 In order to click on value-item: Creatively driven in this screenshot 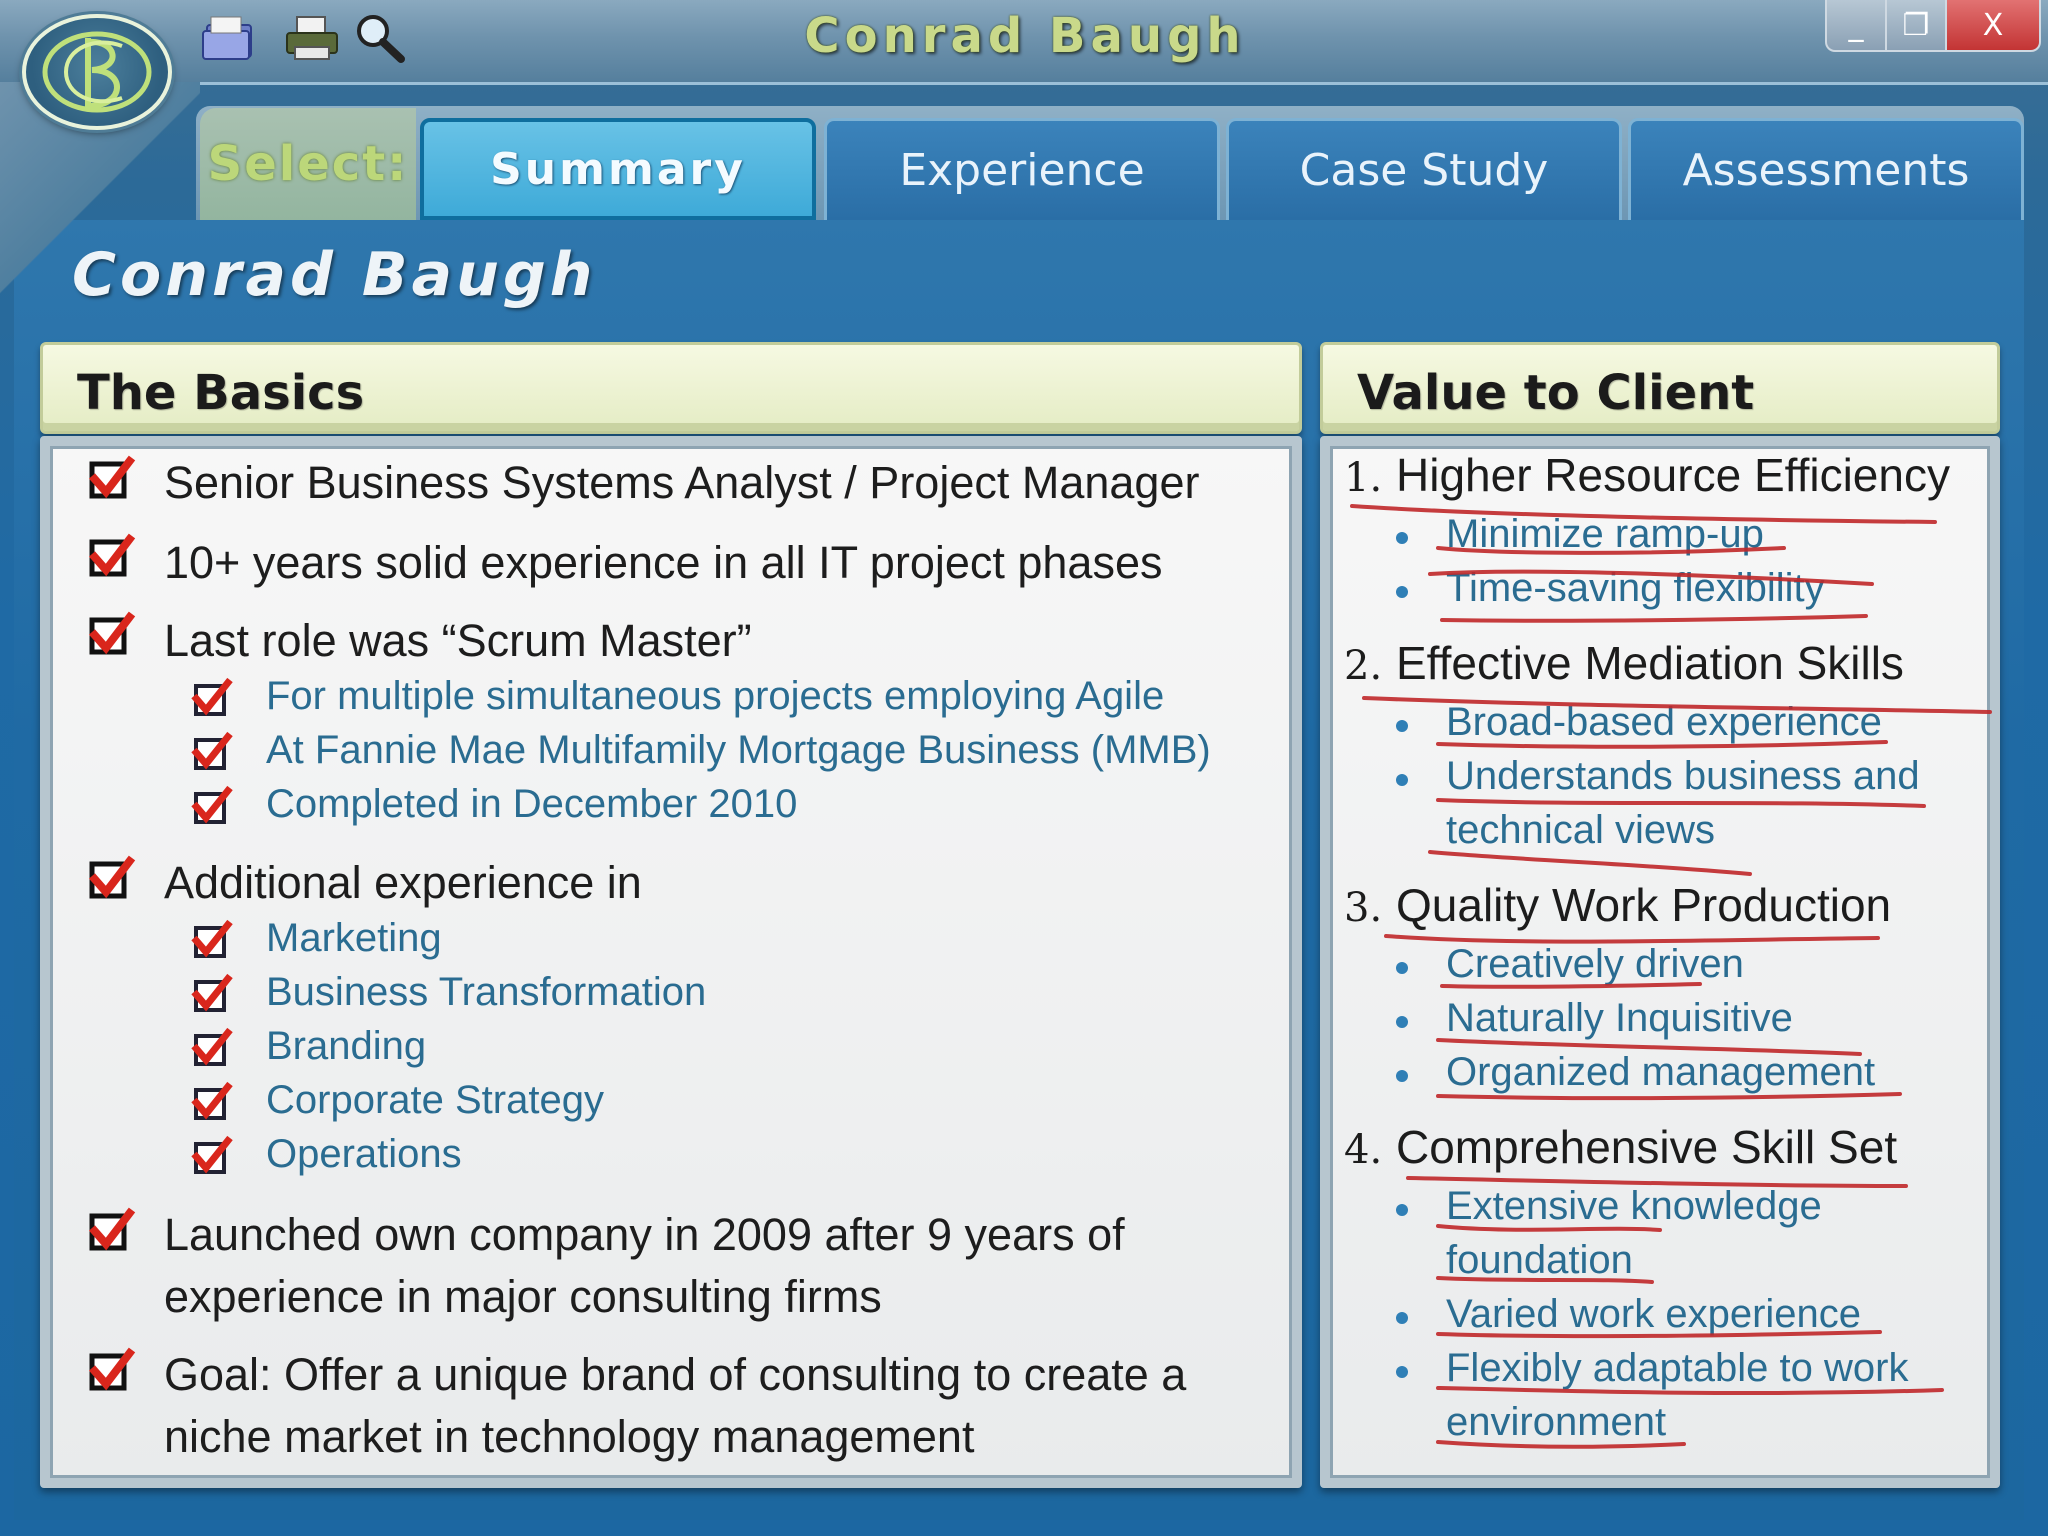, I will do `click(1595, 964)`.